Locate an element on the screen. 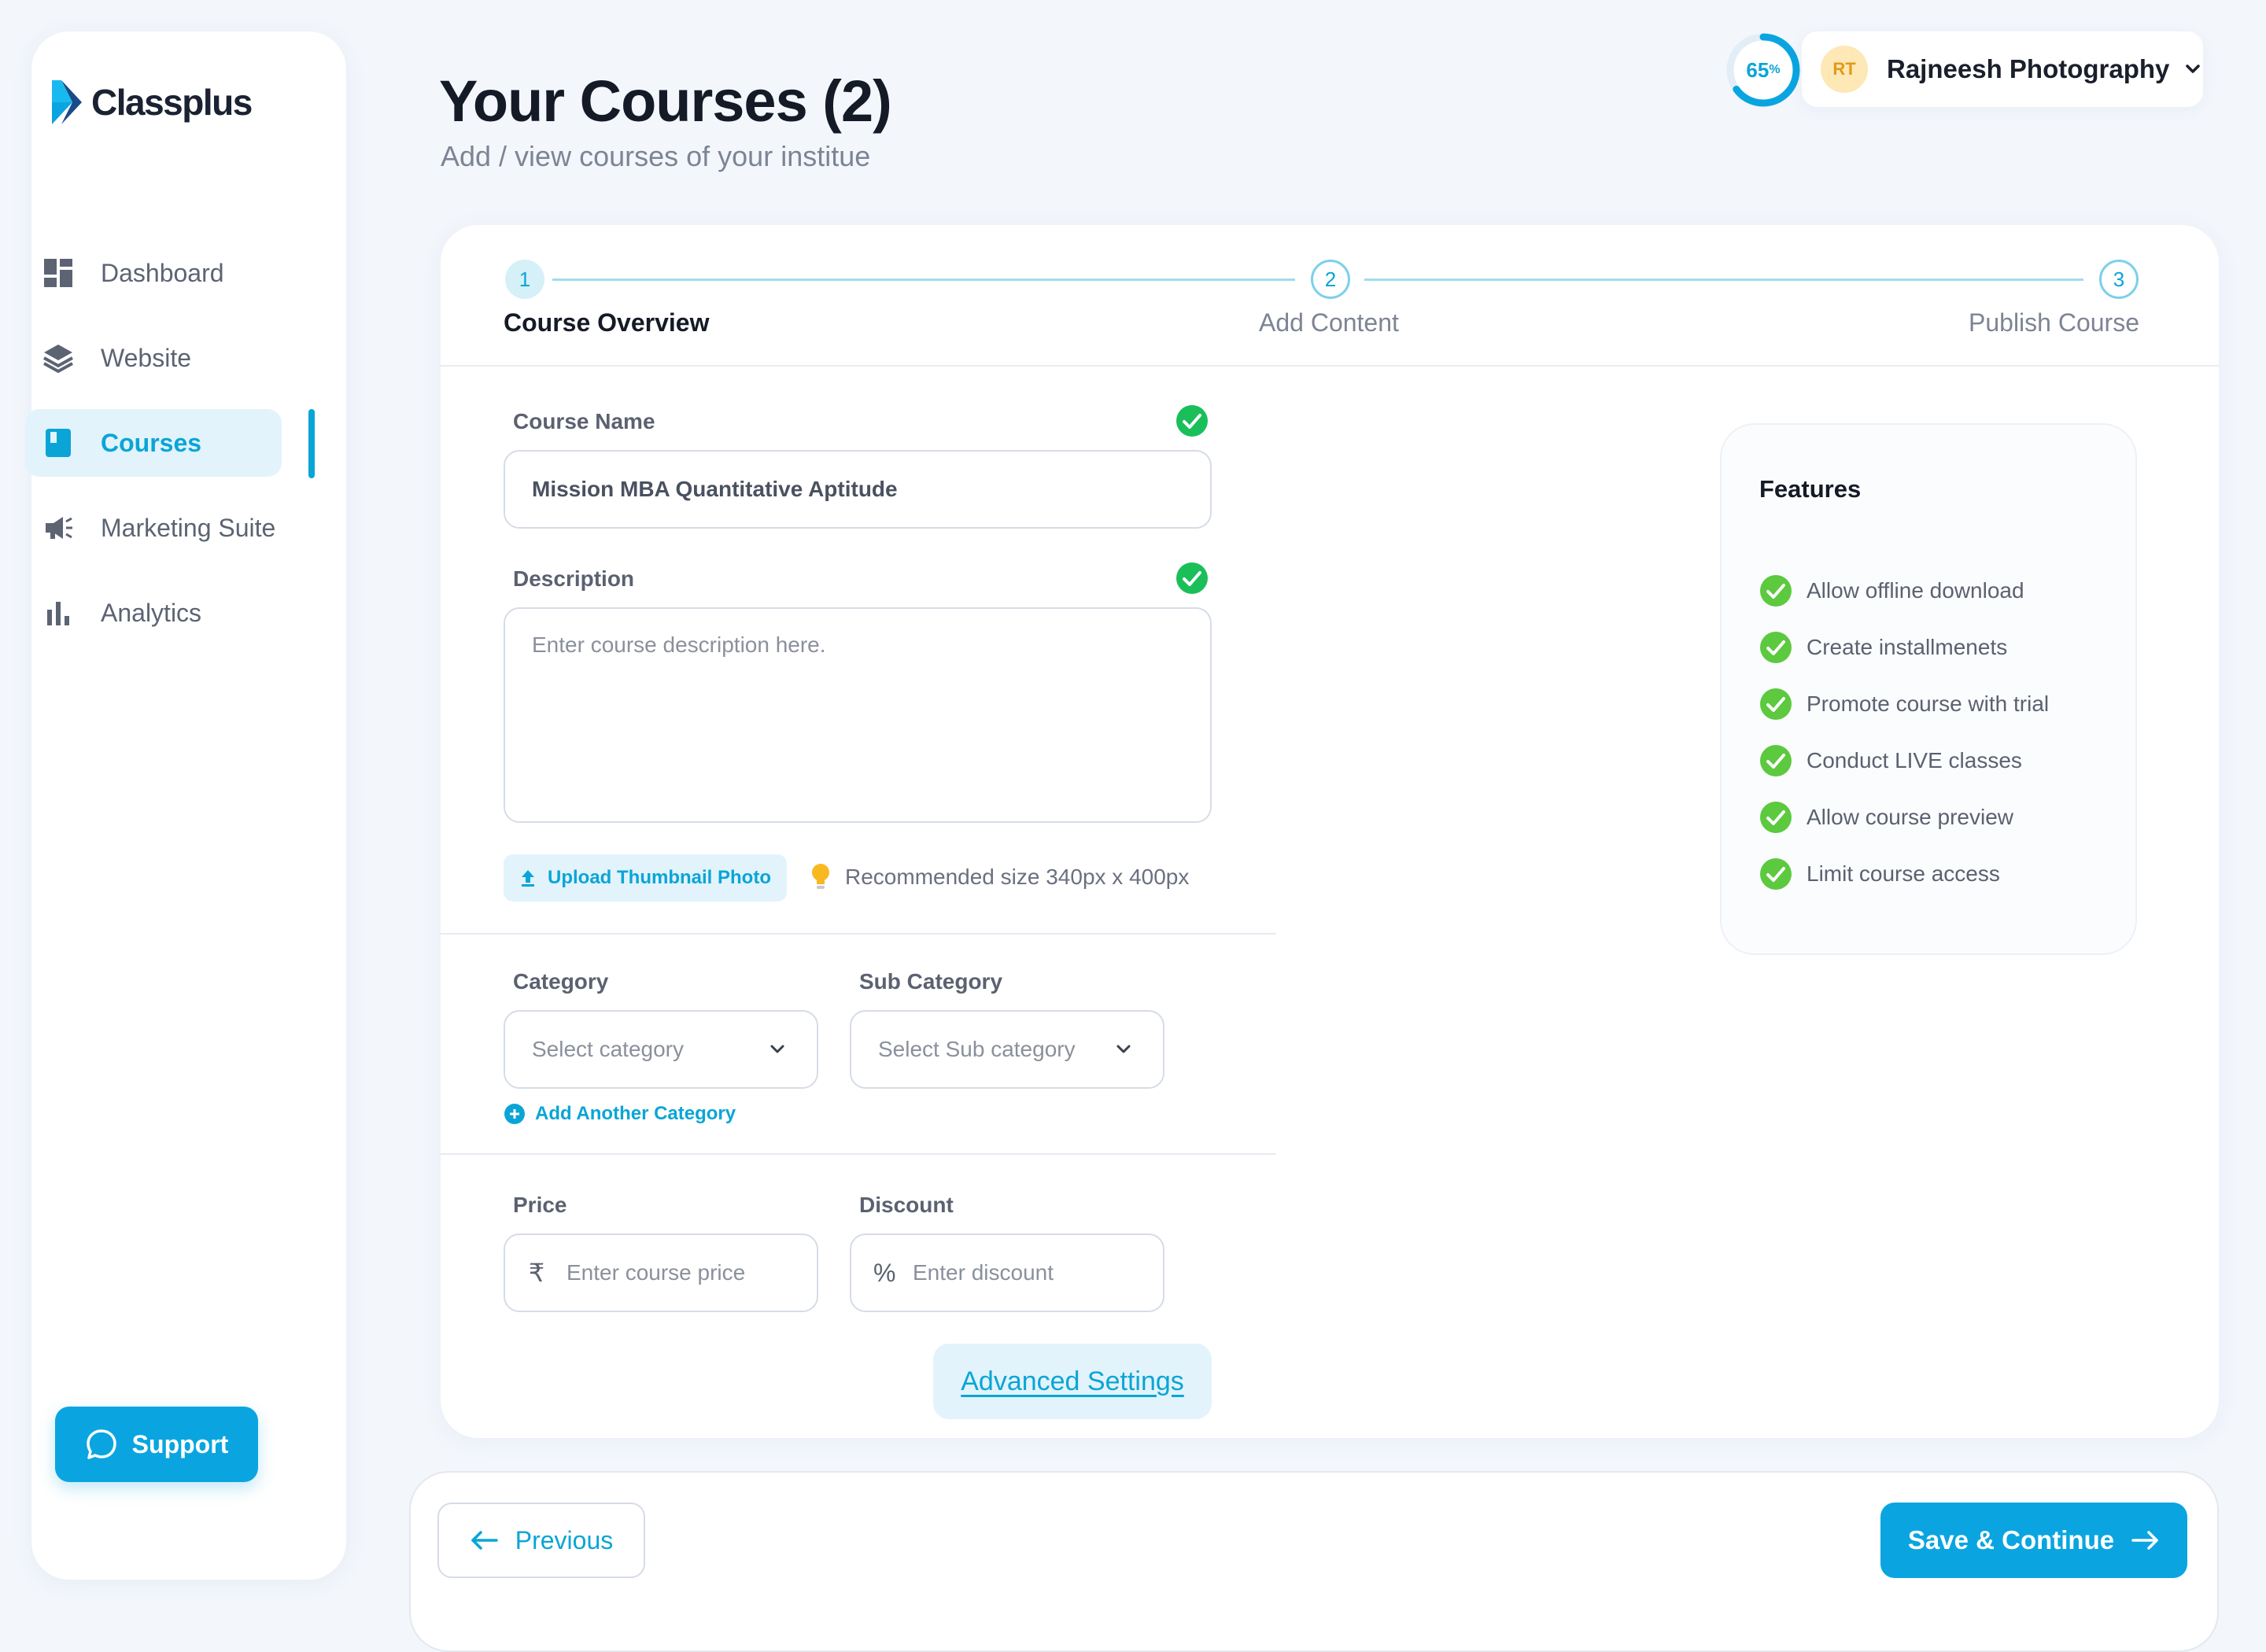 The image size is (2266, 1652). feature-label: Limit course access is located at coordinates (1903, 873).